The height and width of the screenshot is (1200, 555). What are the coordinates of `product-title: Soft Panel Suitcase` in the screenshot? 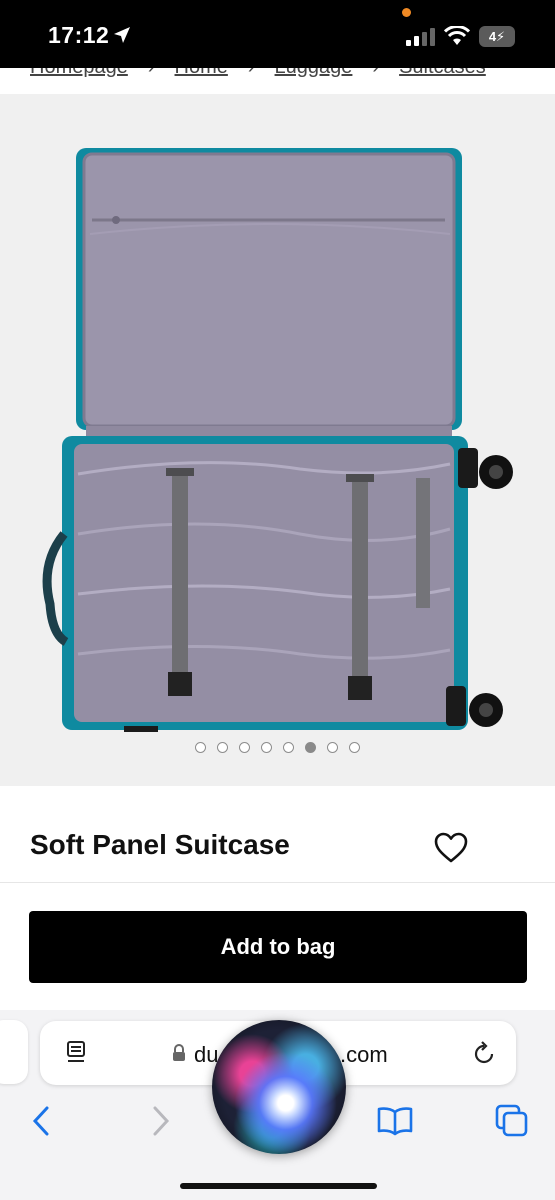 It's located at (160, 844).